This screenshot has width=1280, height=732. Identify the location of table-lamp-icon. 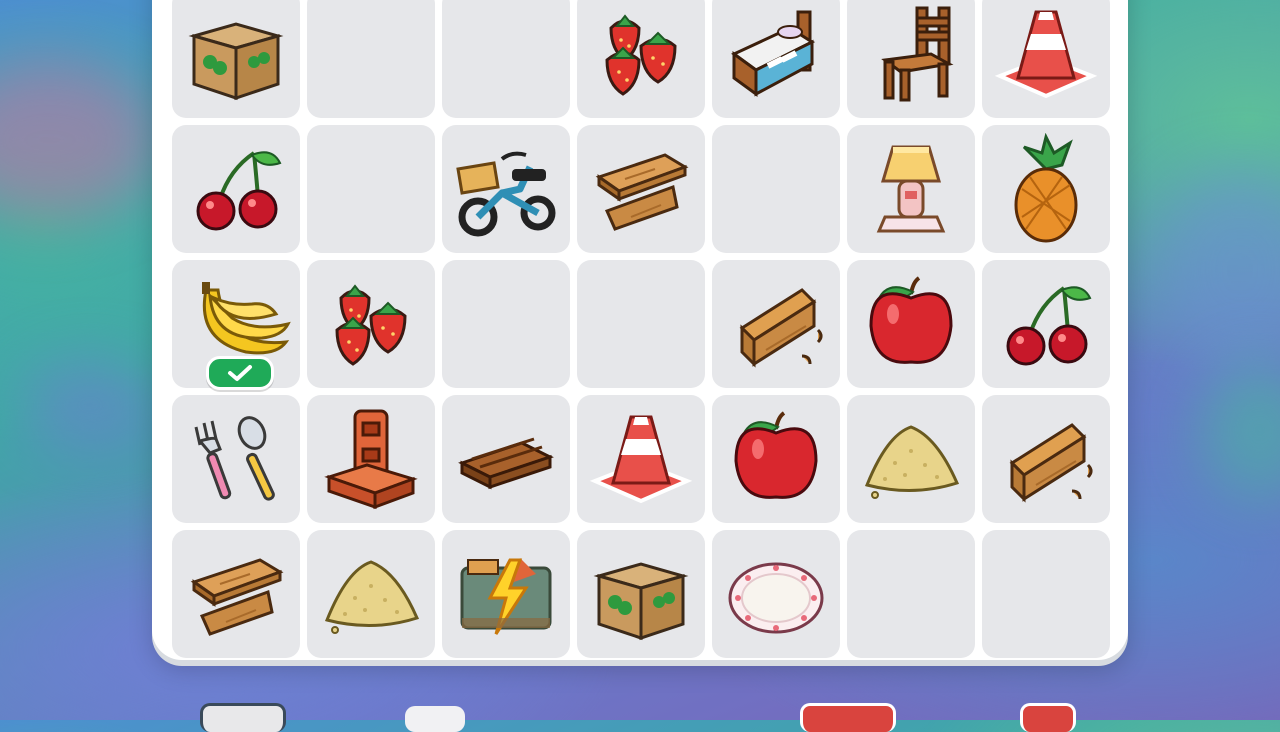
(911, 189).